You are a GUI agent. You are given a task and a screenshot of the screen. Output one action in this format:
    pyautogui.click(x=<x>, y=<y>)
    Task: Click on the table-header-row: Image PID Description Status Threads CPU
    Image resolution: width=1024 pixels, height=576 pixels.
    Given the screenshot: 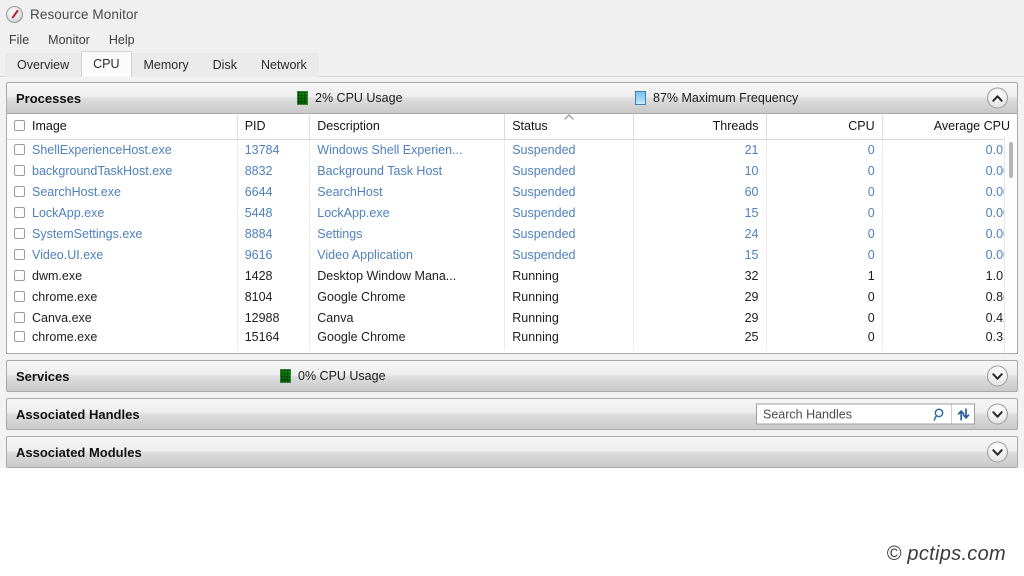 What is the action you would take?
    pyautogui.click(x=512, y=127)
    